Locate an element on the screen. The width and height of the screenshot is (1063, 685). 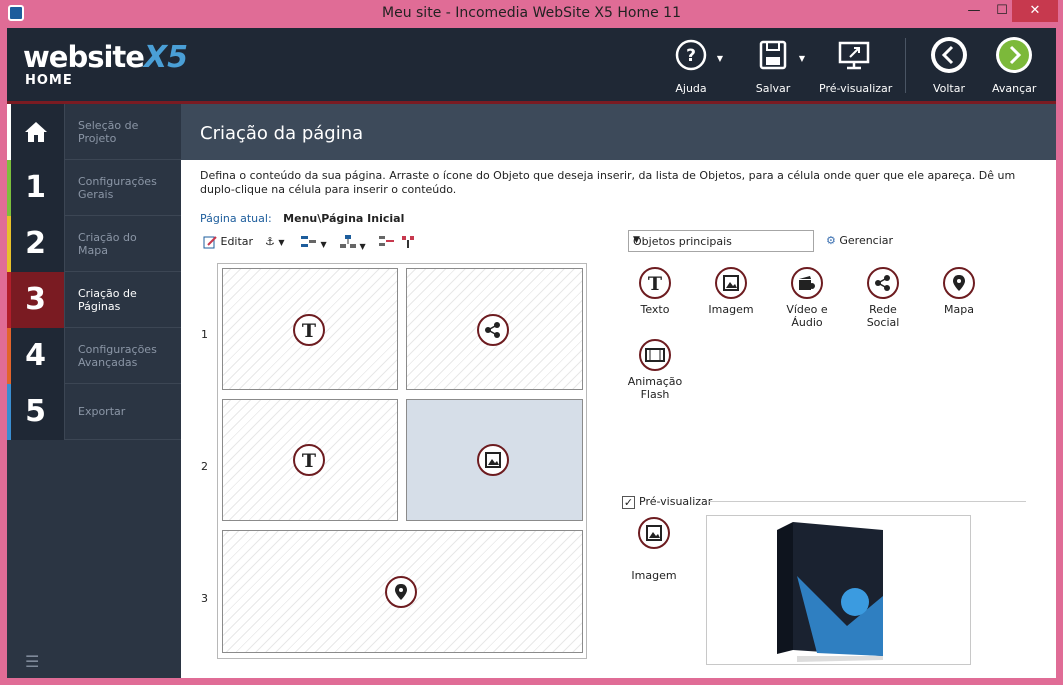
step-number: 2 is located at coordinates (36, 244).